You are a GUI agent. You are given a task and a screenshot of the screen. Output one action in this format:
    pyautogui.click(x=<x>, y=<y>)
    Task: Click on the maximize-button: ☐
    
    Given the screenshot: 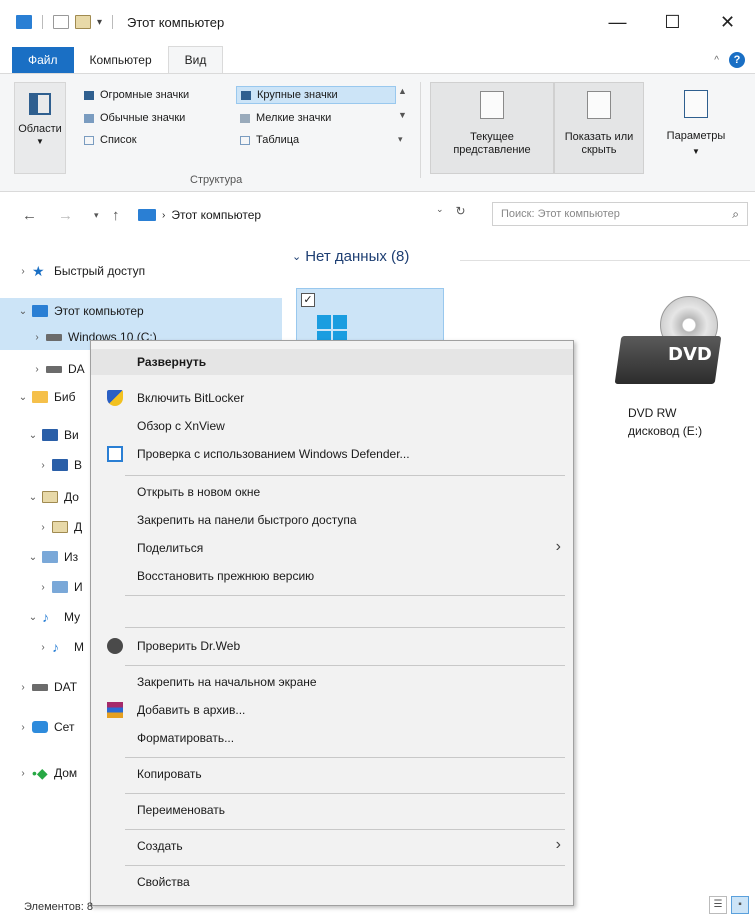 What is the action you would take?
    pyautogui.click(x=672, y=22)
    